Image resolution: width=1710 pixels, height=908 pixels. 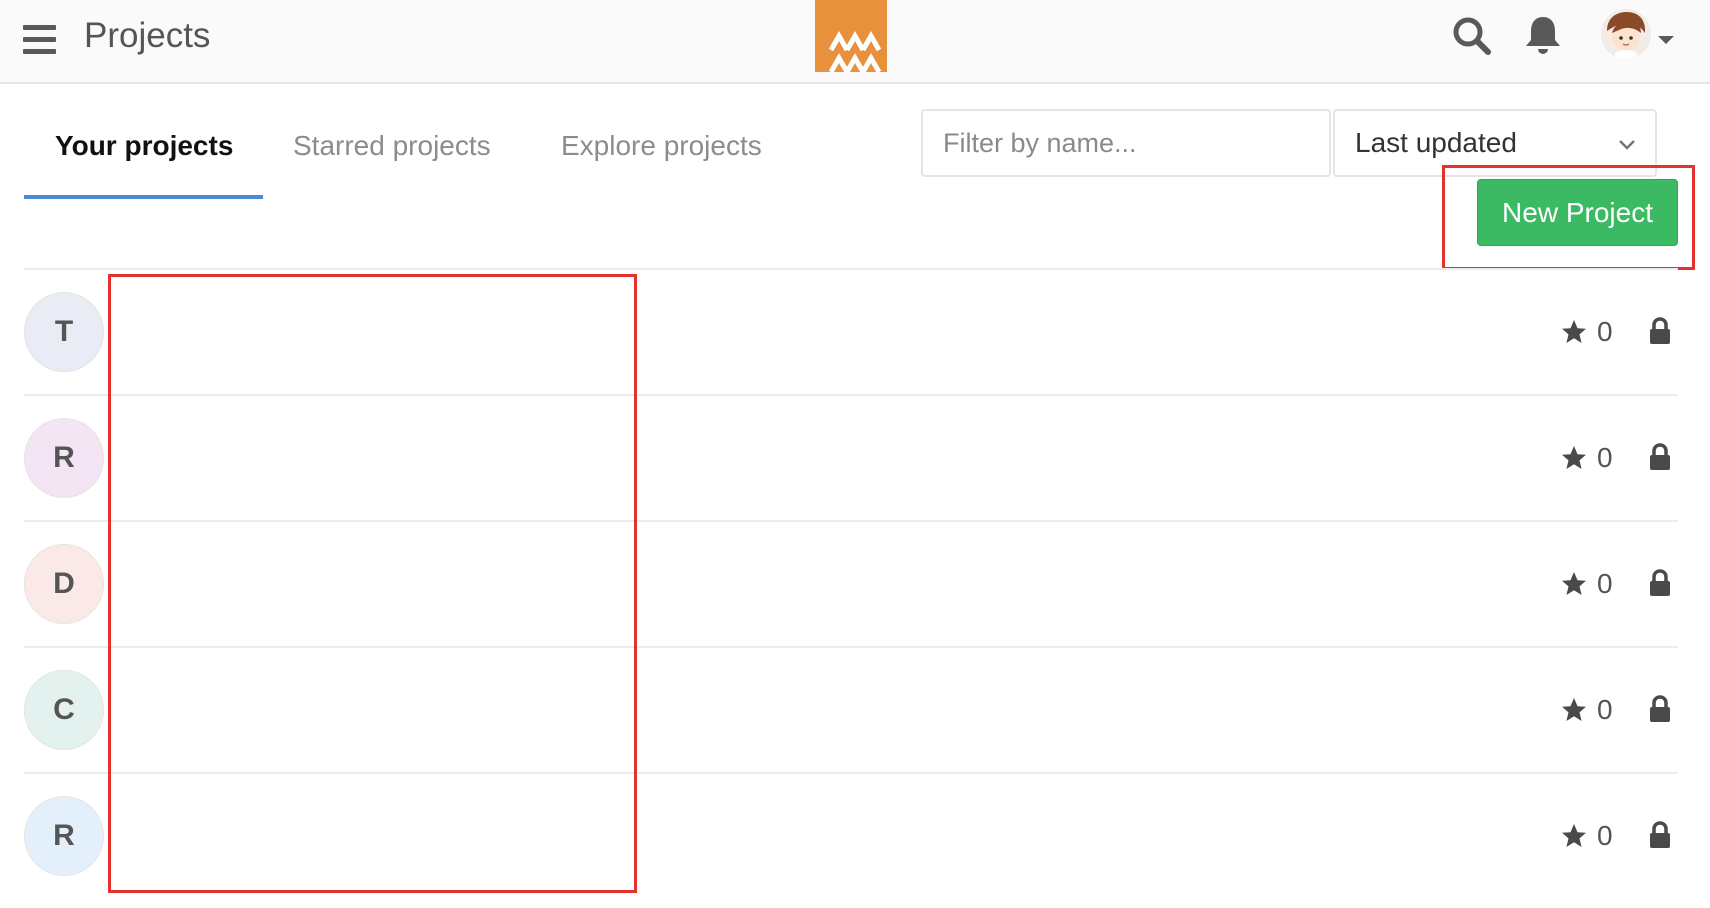 What do you see at coordinates (64, 332) in the screenshot?
I see `project-avatar: T` at bounding box center [64, 332].